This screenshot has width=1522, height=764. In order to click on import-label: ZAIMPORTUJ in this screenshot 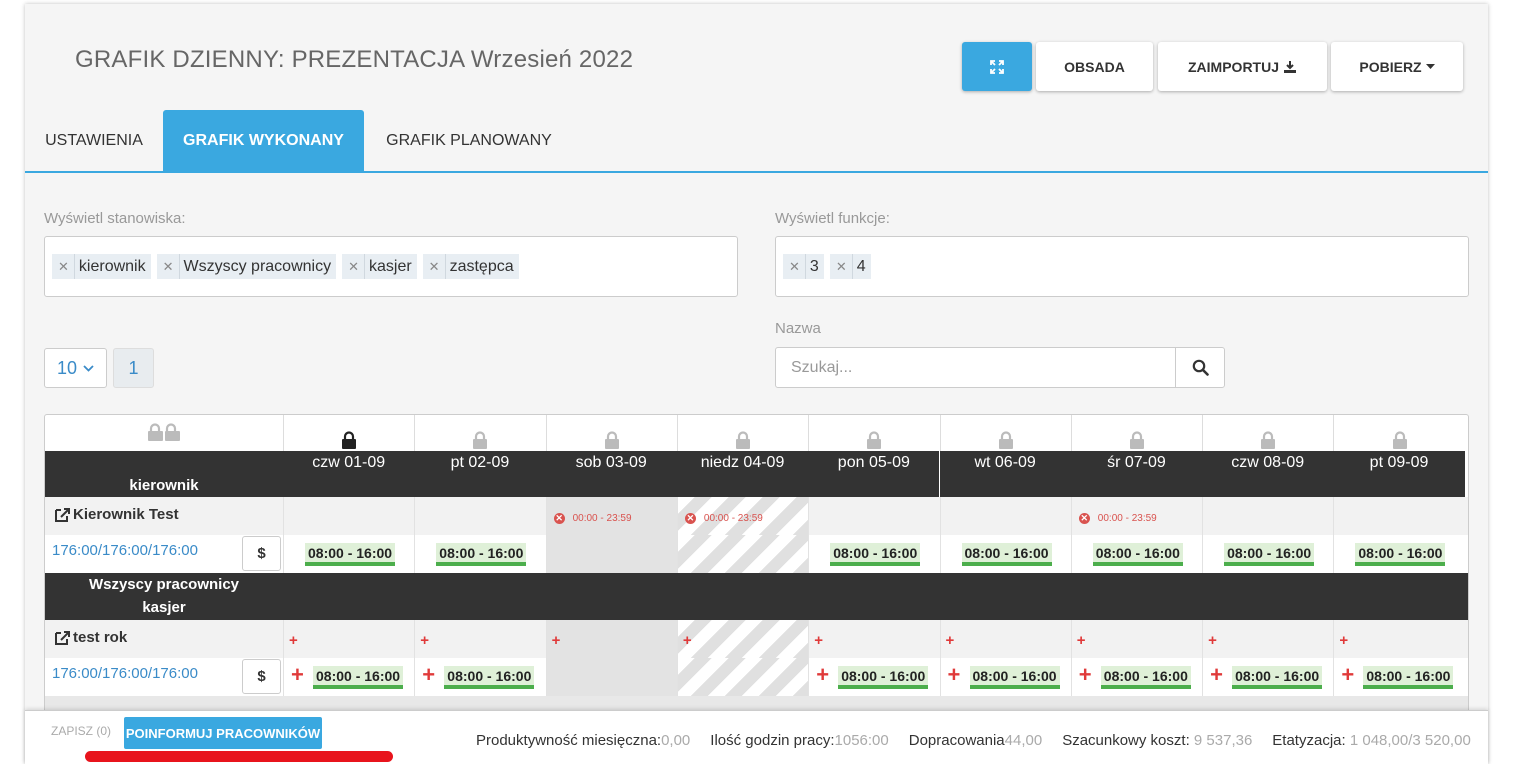, I will do `click(1233, 66)`.